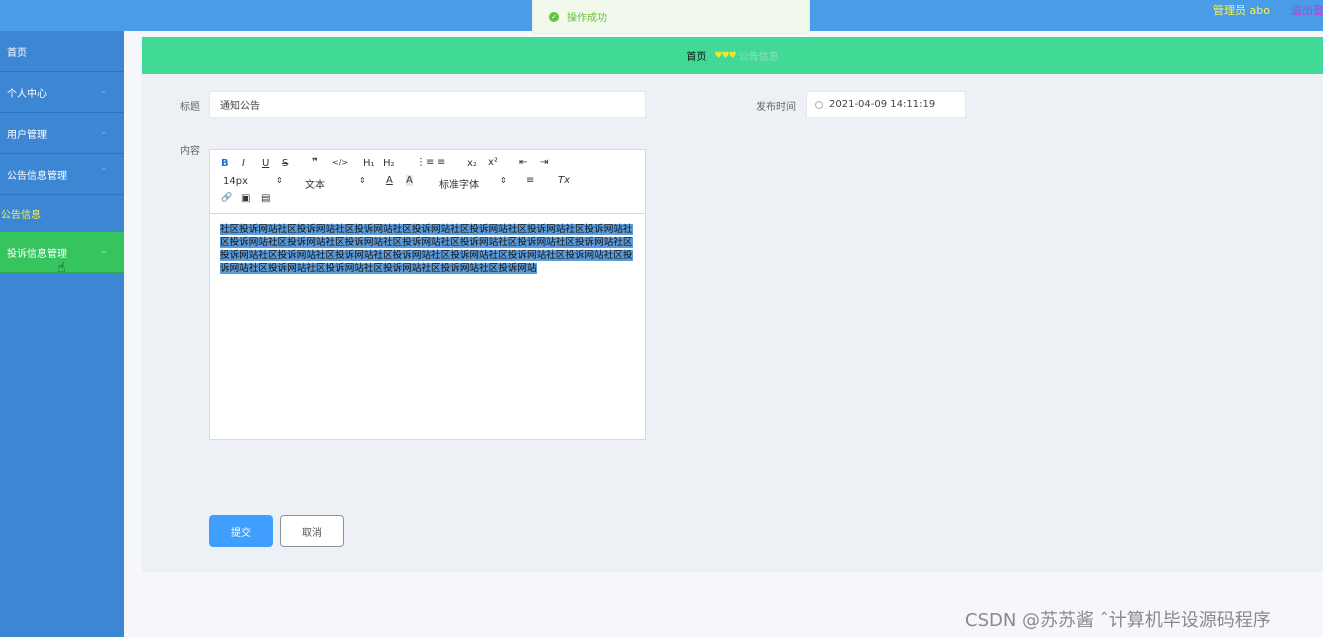 This screenshot has height=637, width=1323. I want to click on underline-button: U, so click(265, 163).